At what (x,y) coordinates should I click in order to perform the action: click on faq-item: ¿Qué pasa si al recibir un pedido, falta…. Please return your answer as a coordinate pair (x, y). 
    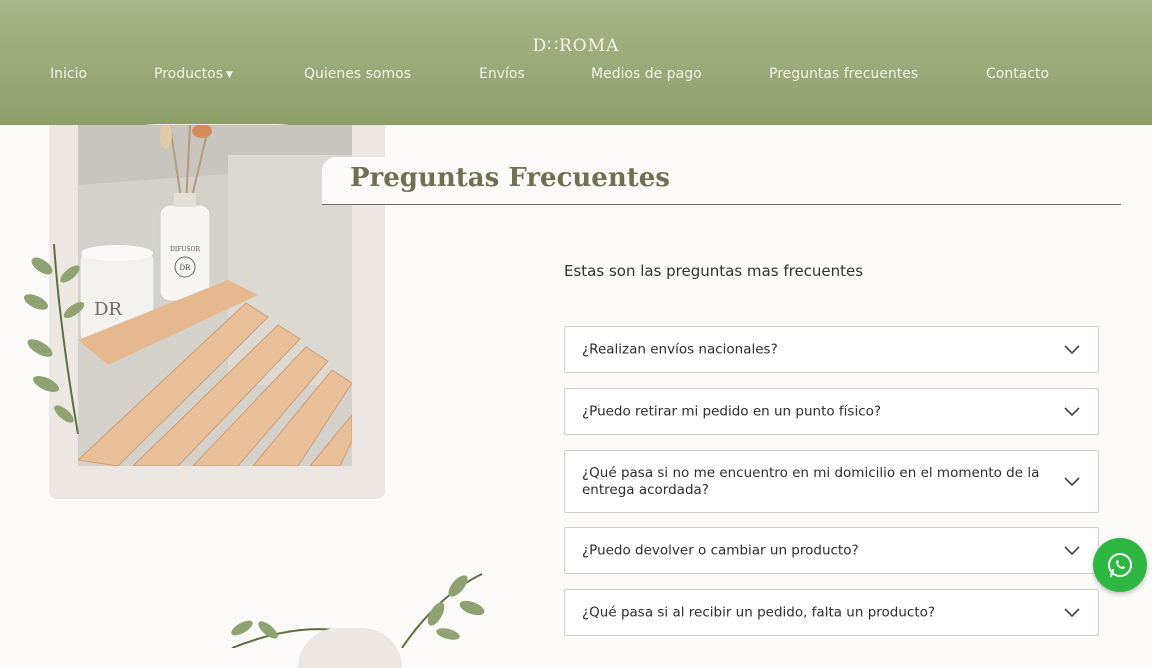
    Looking at the image, I should click on (831, 612).